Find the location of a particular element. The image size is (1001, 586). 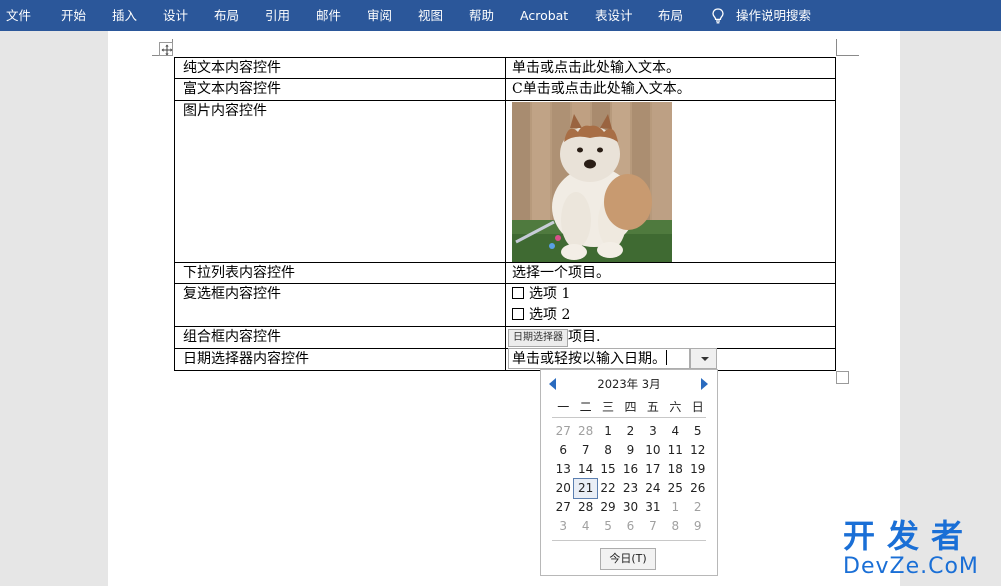

text-cursor is located at coordinates (666, 357).